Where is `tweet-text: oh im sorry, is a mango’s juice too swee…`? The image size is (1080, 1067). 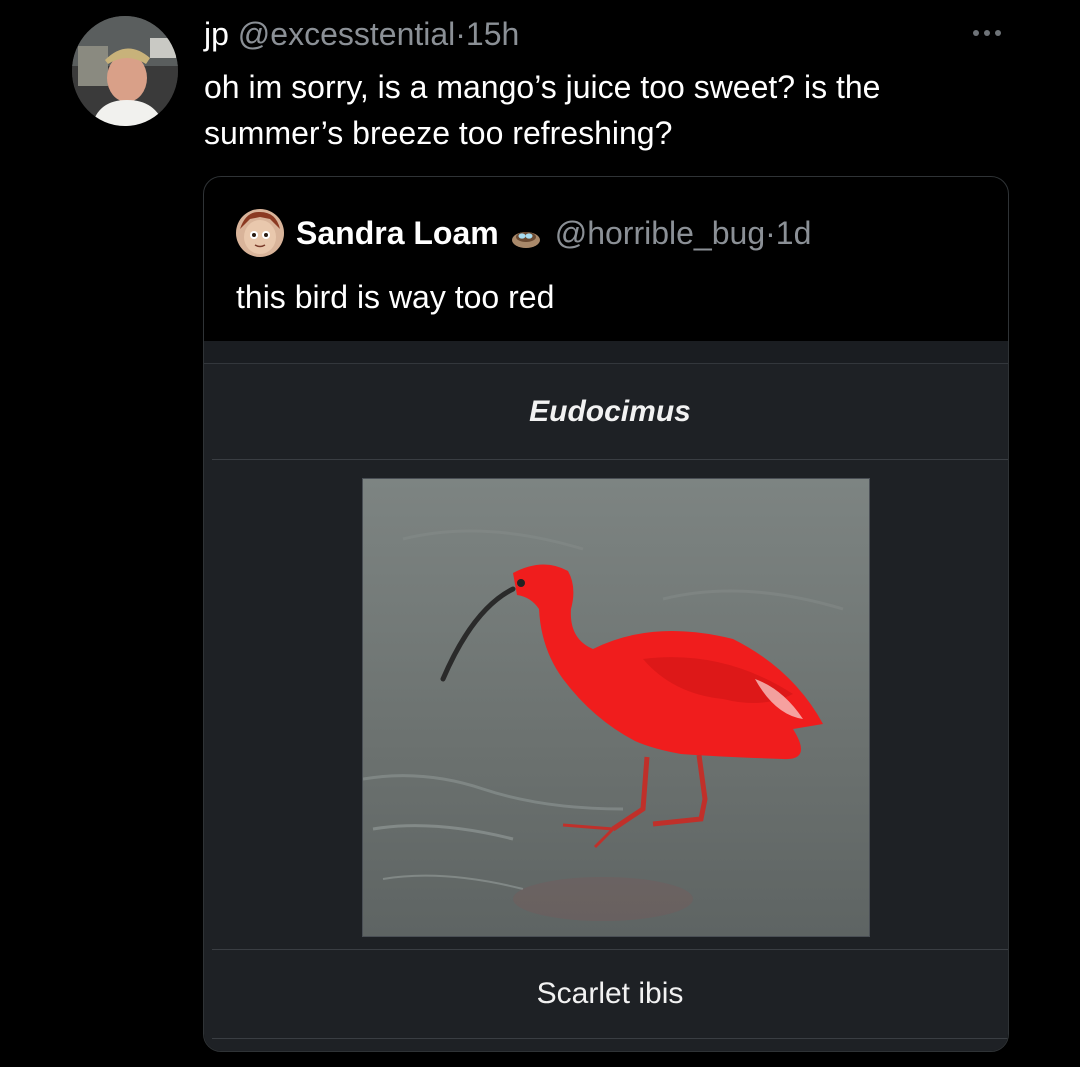 tweet-text: oh im sorry, is a mango’s juice too swee… is located at coordinates (542, 110).